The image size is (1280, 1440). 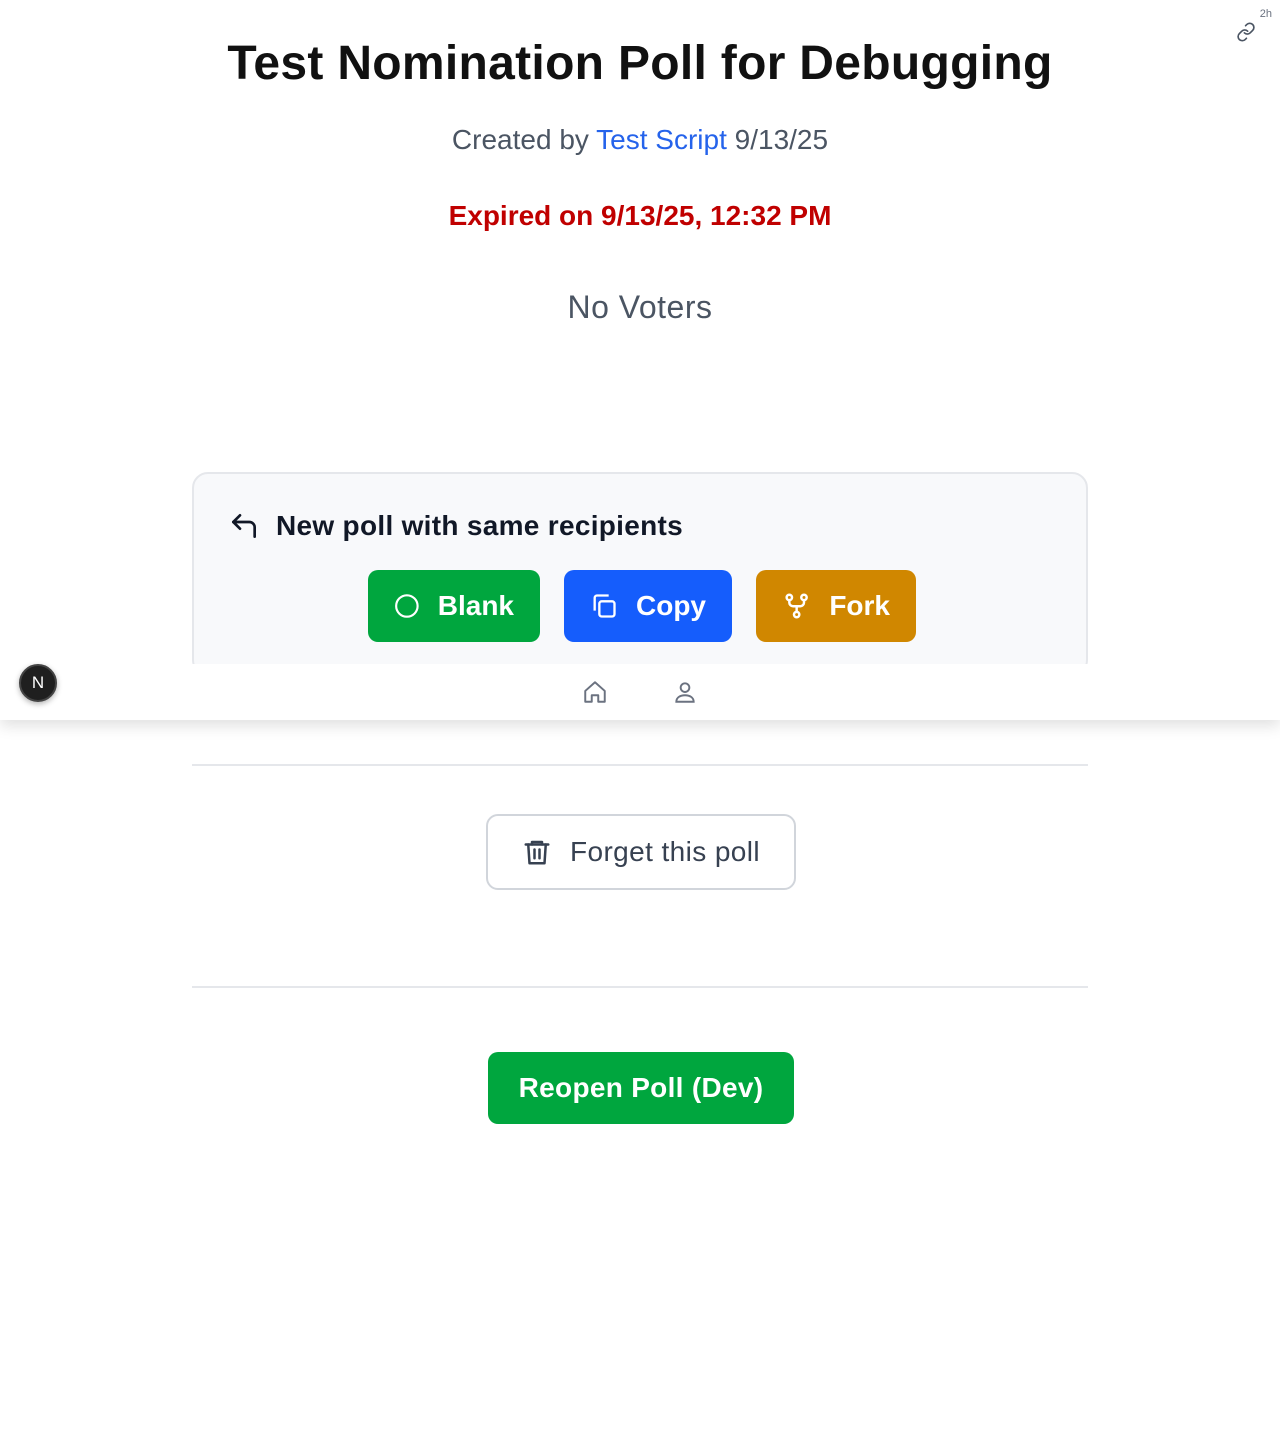 I want to click on copy-icon, so click(x=604, y=606).